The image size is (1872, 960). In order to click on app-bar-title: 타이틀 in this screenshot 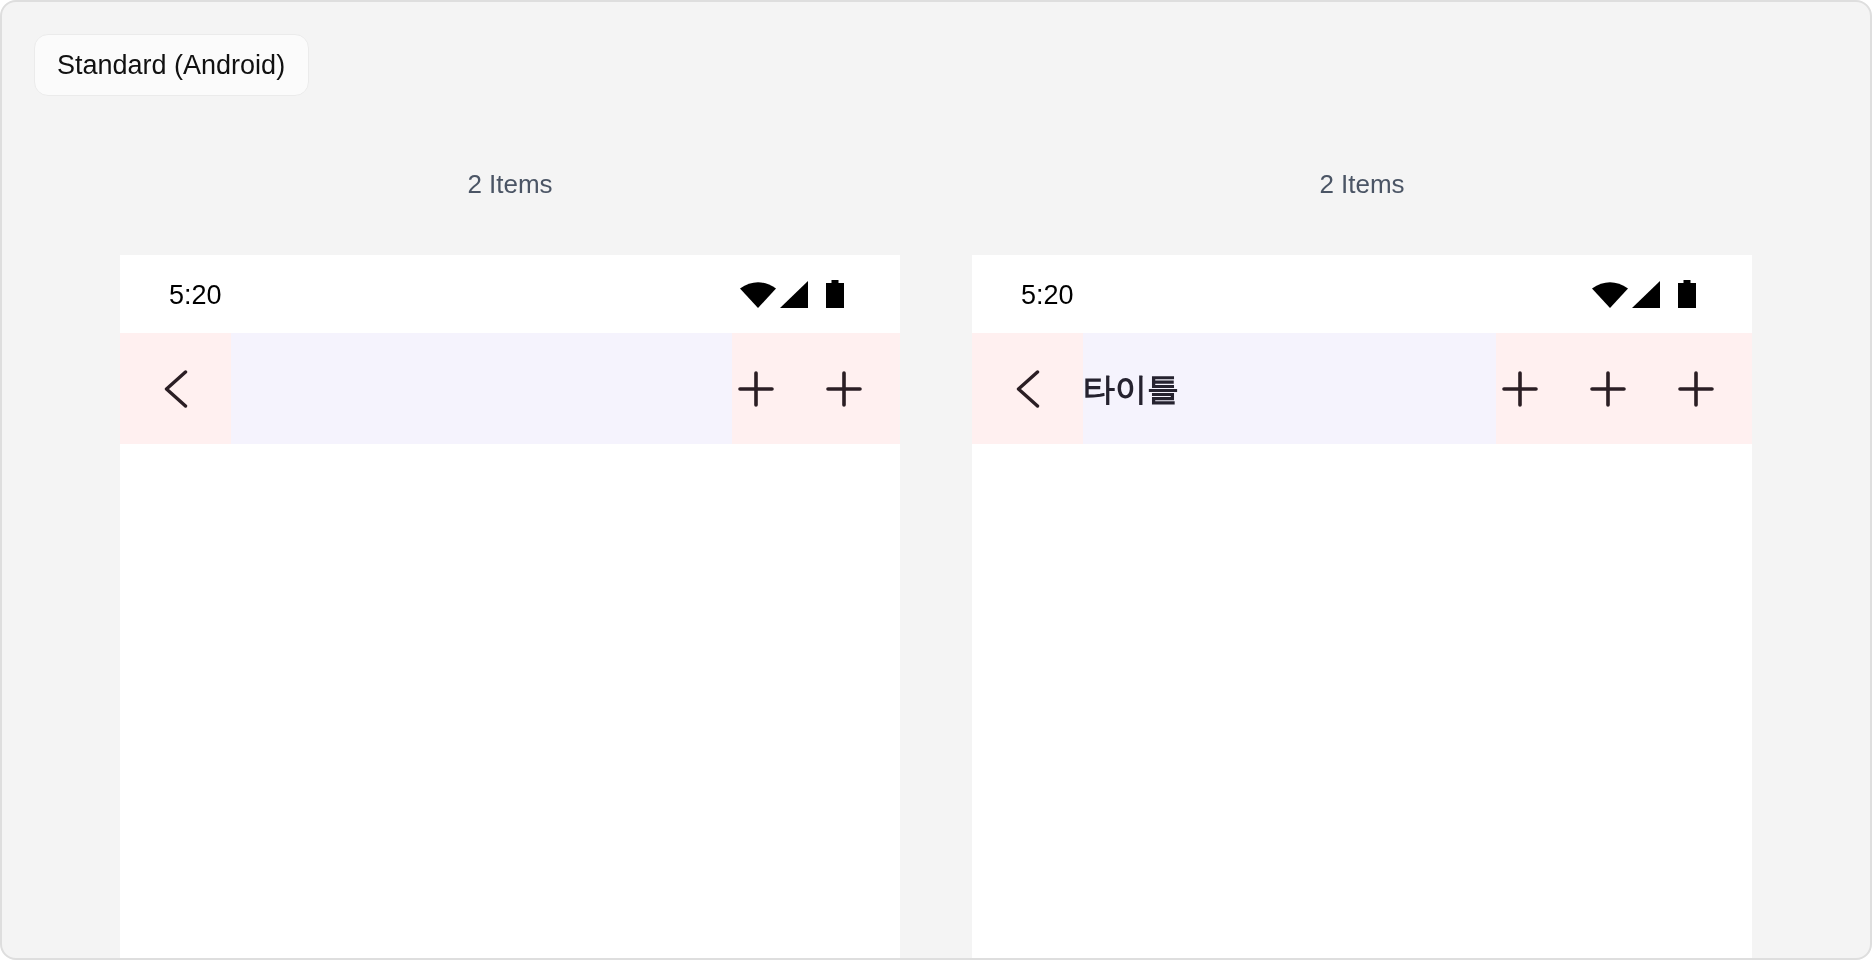, I will do `click(1131, 389)`.